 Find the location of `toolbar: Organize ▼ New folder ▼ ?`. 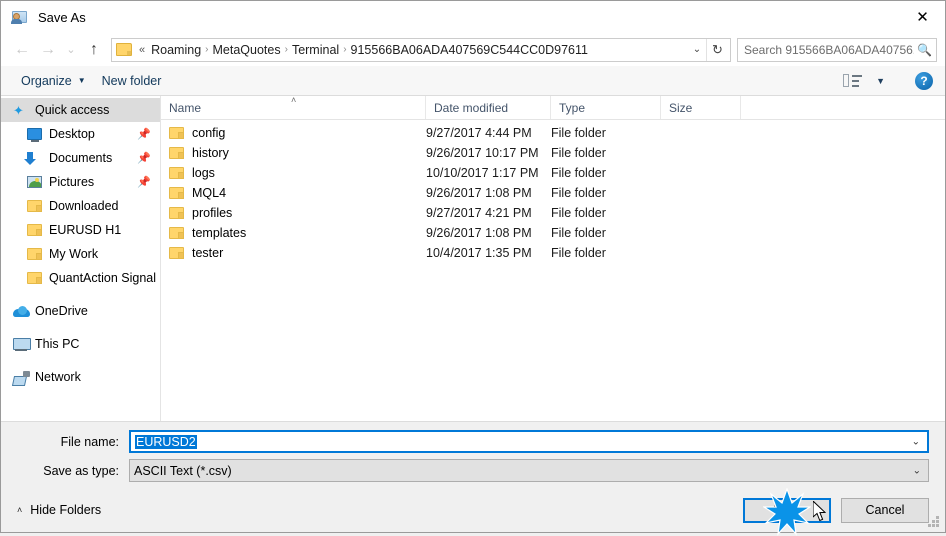

toolbar: Organize ▼ New folder ▼ ? is located at coordinates (473, 81).